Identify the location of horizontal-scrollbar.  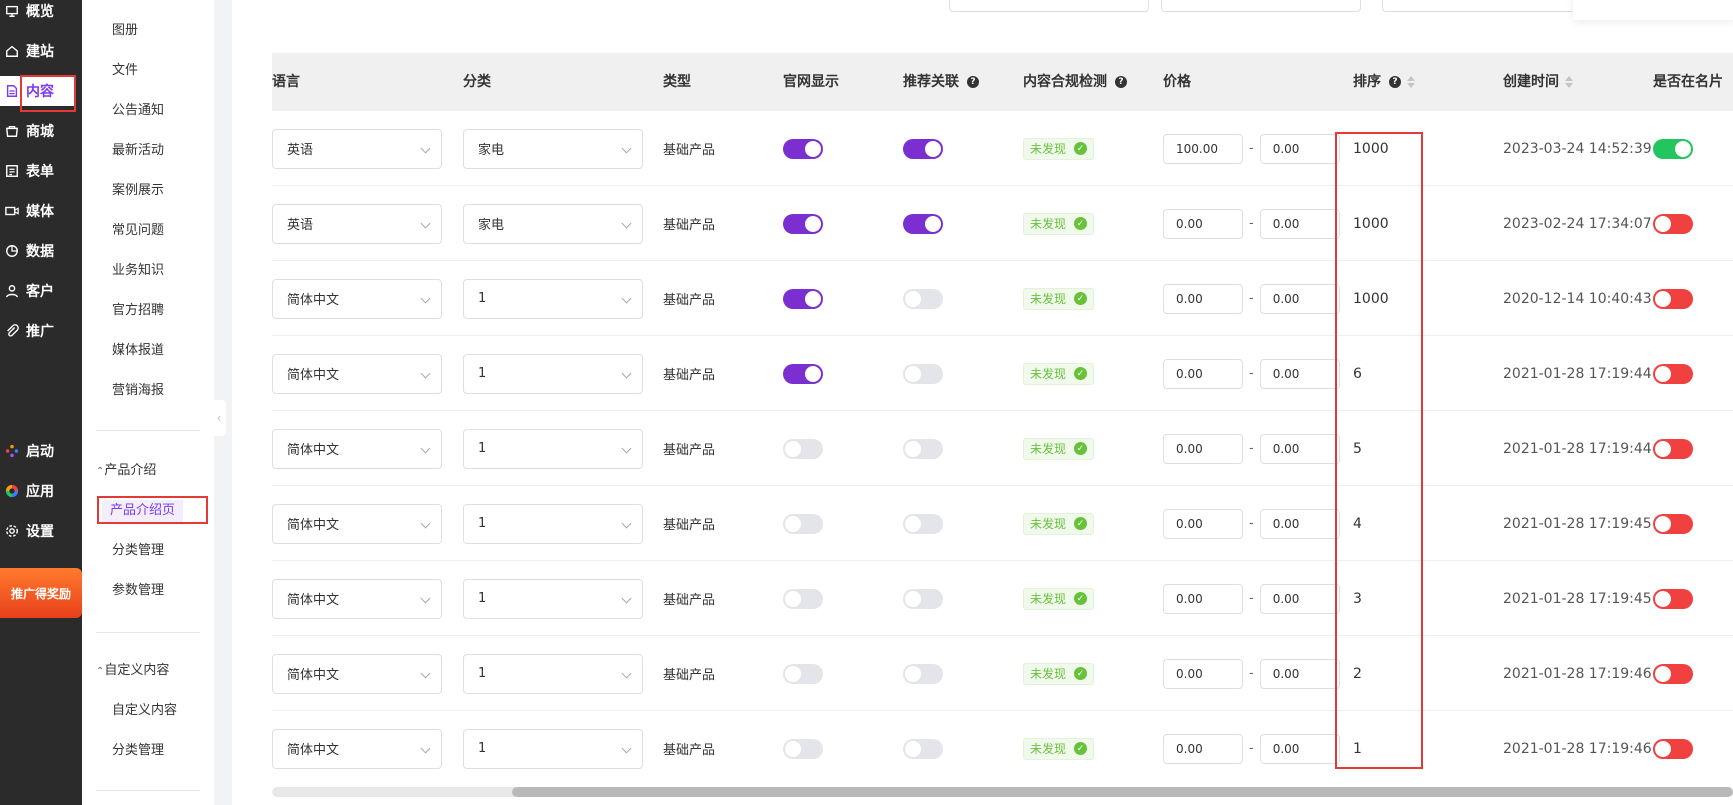
(1002, 792).